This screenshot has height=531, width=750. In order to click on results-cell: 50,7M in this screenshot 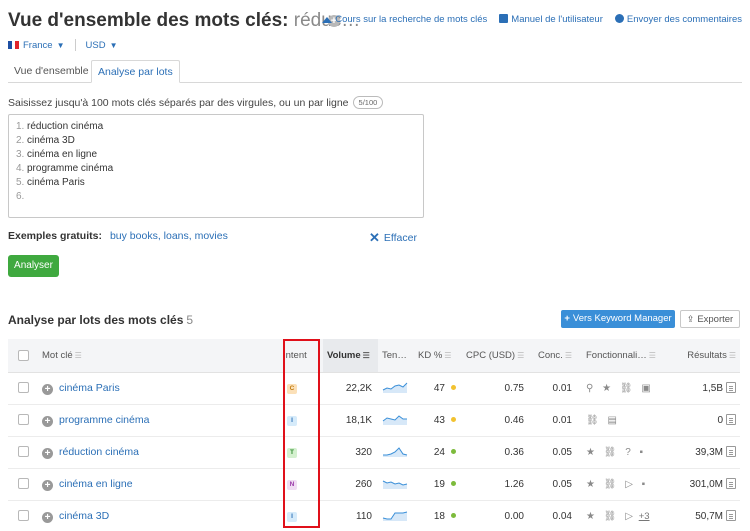, I will do `click(703, 515)`.